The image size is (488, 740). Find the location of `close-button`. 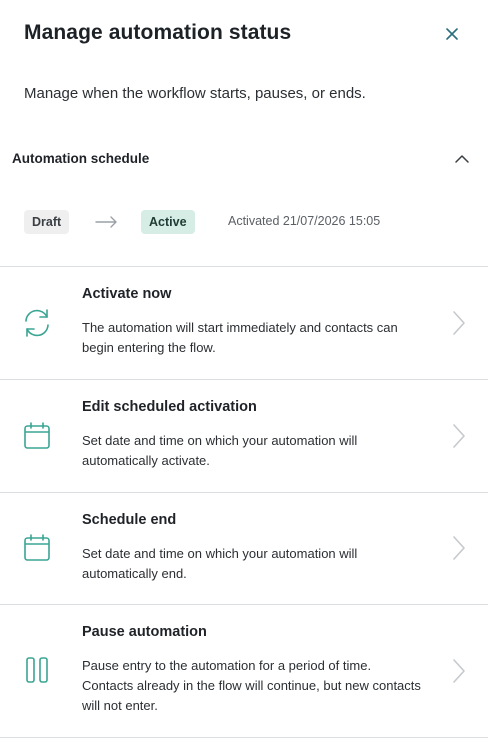

close-button is located at coordinates (452, 34).